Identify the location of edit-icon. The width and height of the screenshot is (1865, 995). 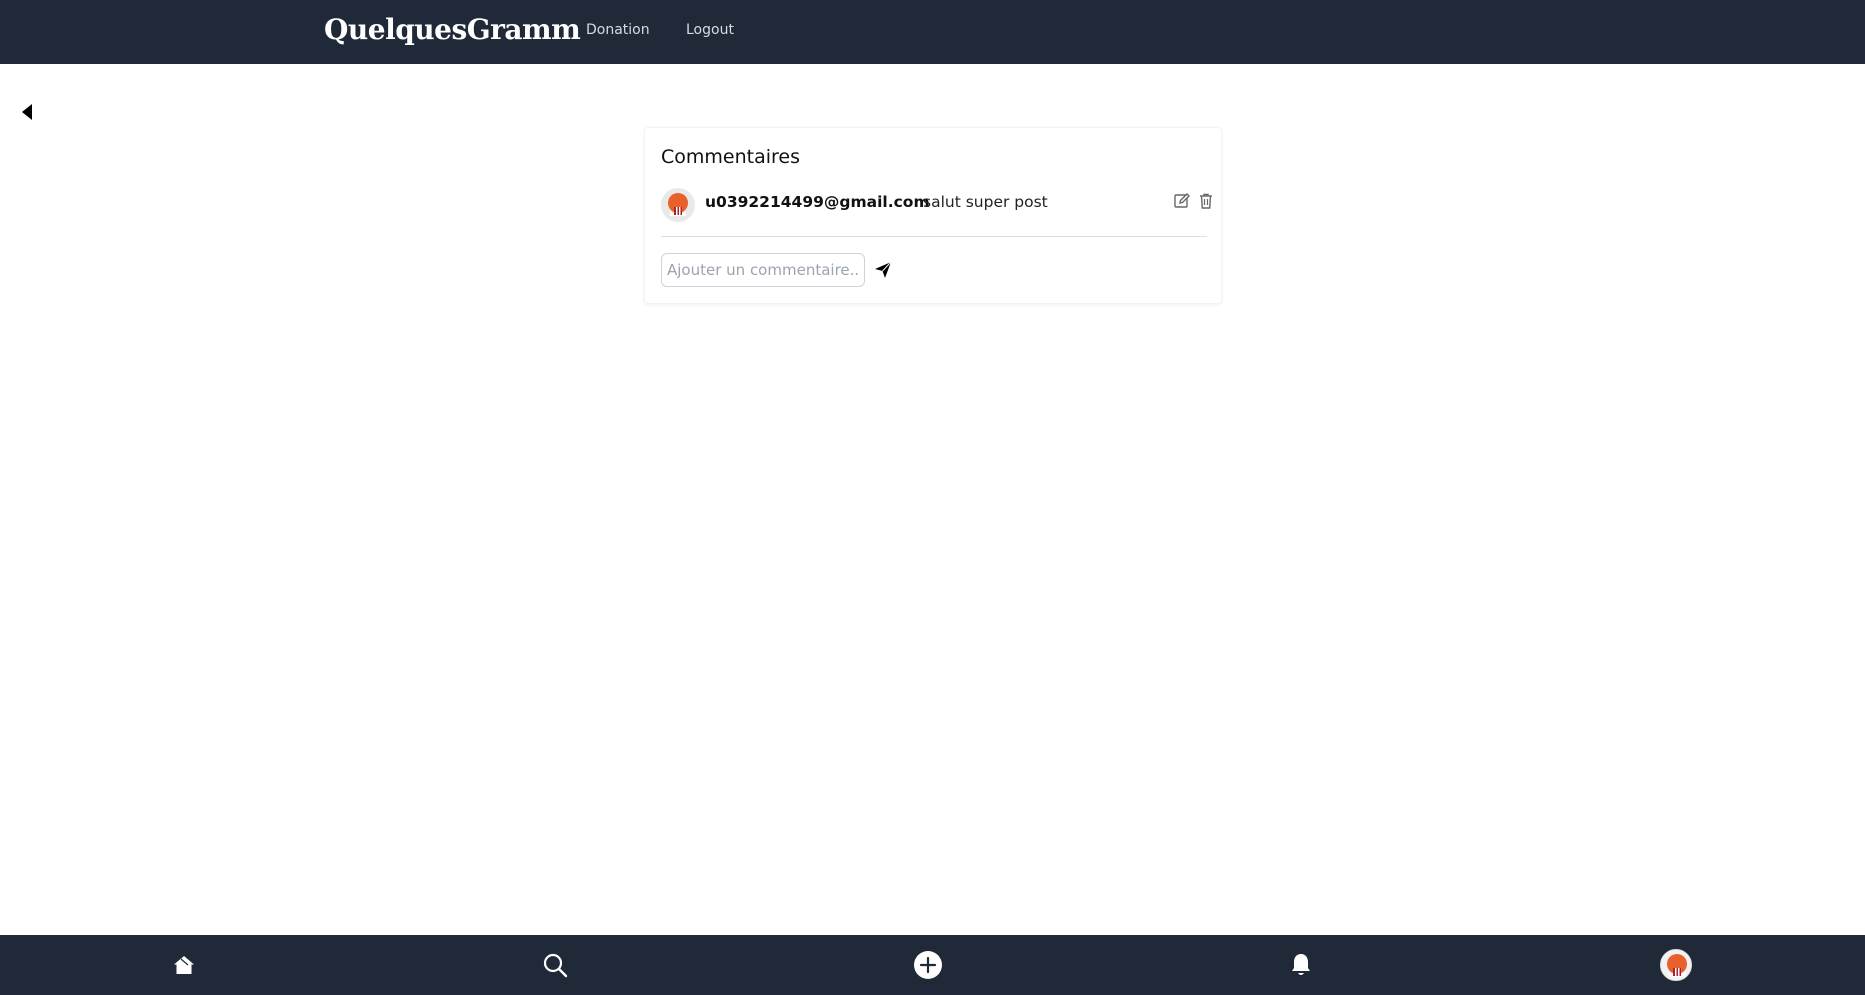
(1182, 200).